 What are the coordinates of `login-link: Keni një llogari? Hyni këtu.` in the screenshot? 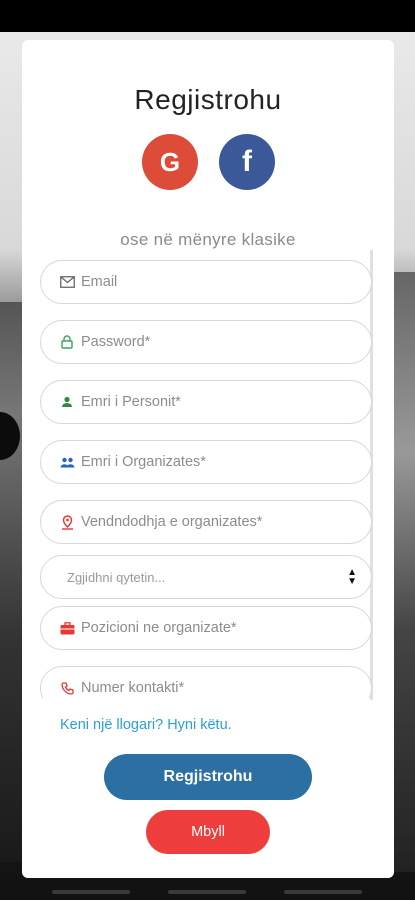 It's located at (146, 725).